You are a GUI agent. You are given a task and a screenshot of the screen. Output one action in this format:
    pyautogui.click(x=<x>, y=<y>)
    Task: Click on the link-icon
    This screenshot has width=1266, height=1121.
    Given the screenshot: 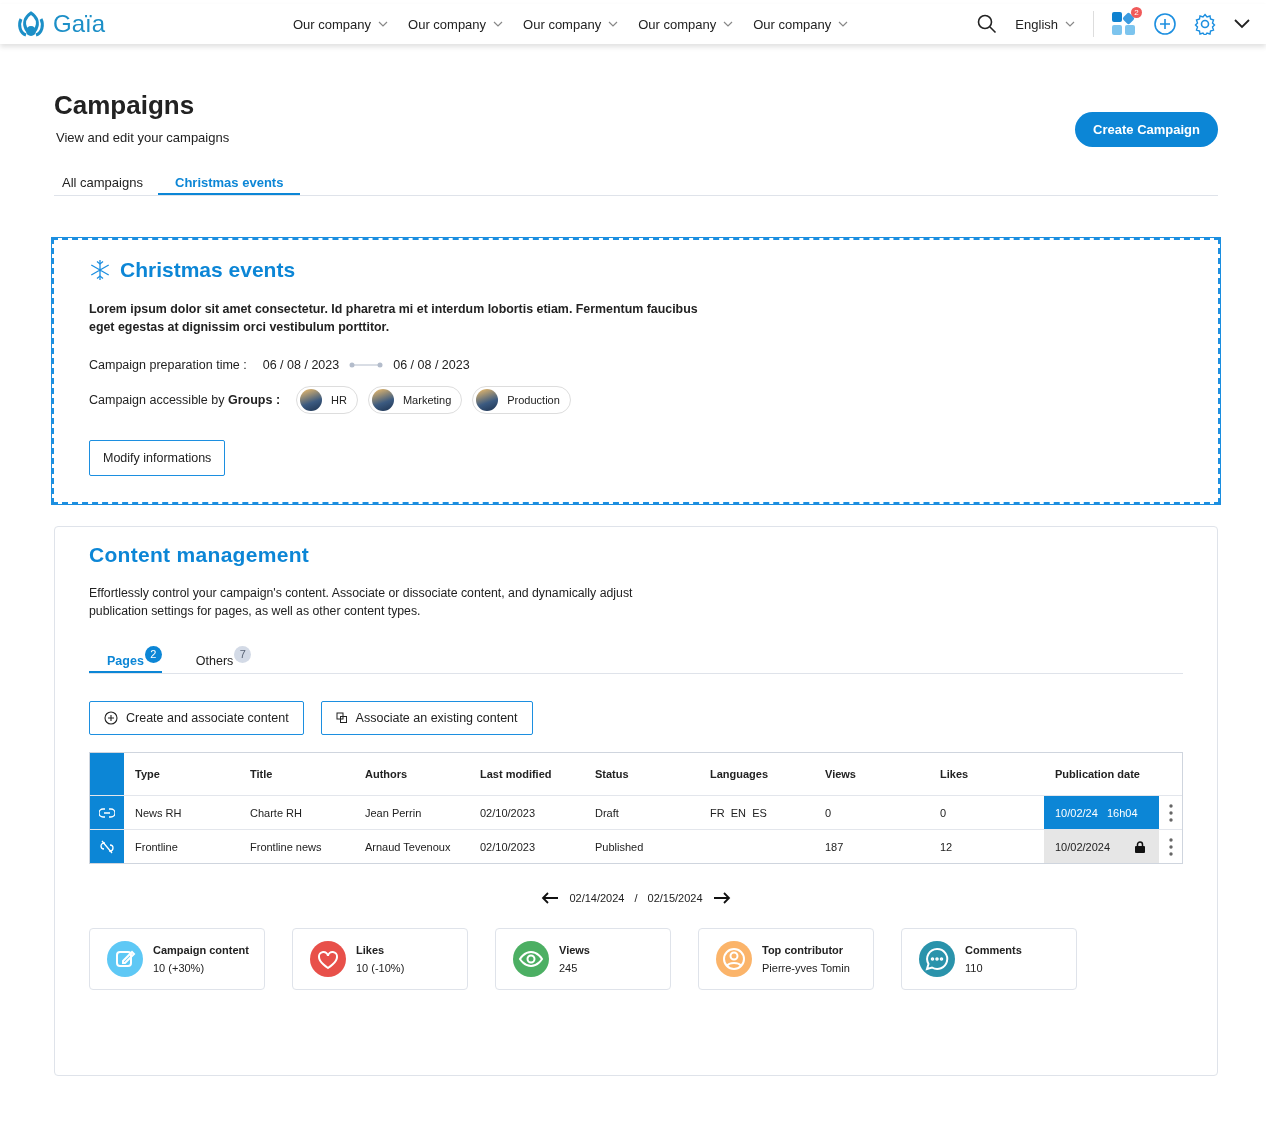 What is the action you would take?
    pyautogui.click(x=107, y=812)
    